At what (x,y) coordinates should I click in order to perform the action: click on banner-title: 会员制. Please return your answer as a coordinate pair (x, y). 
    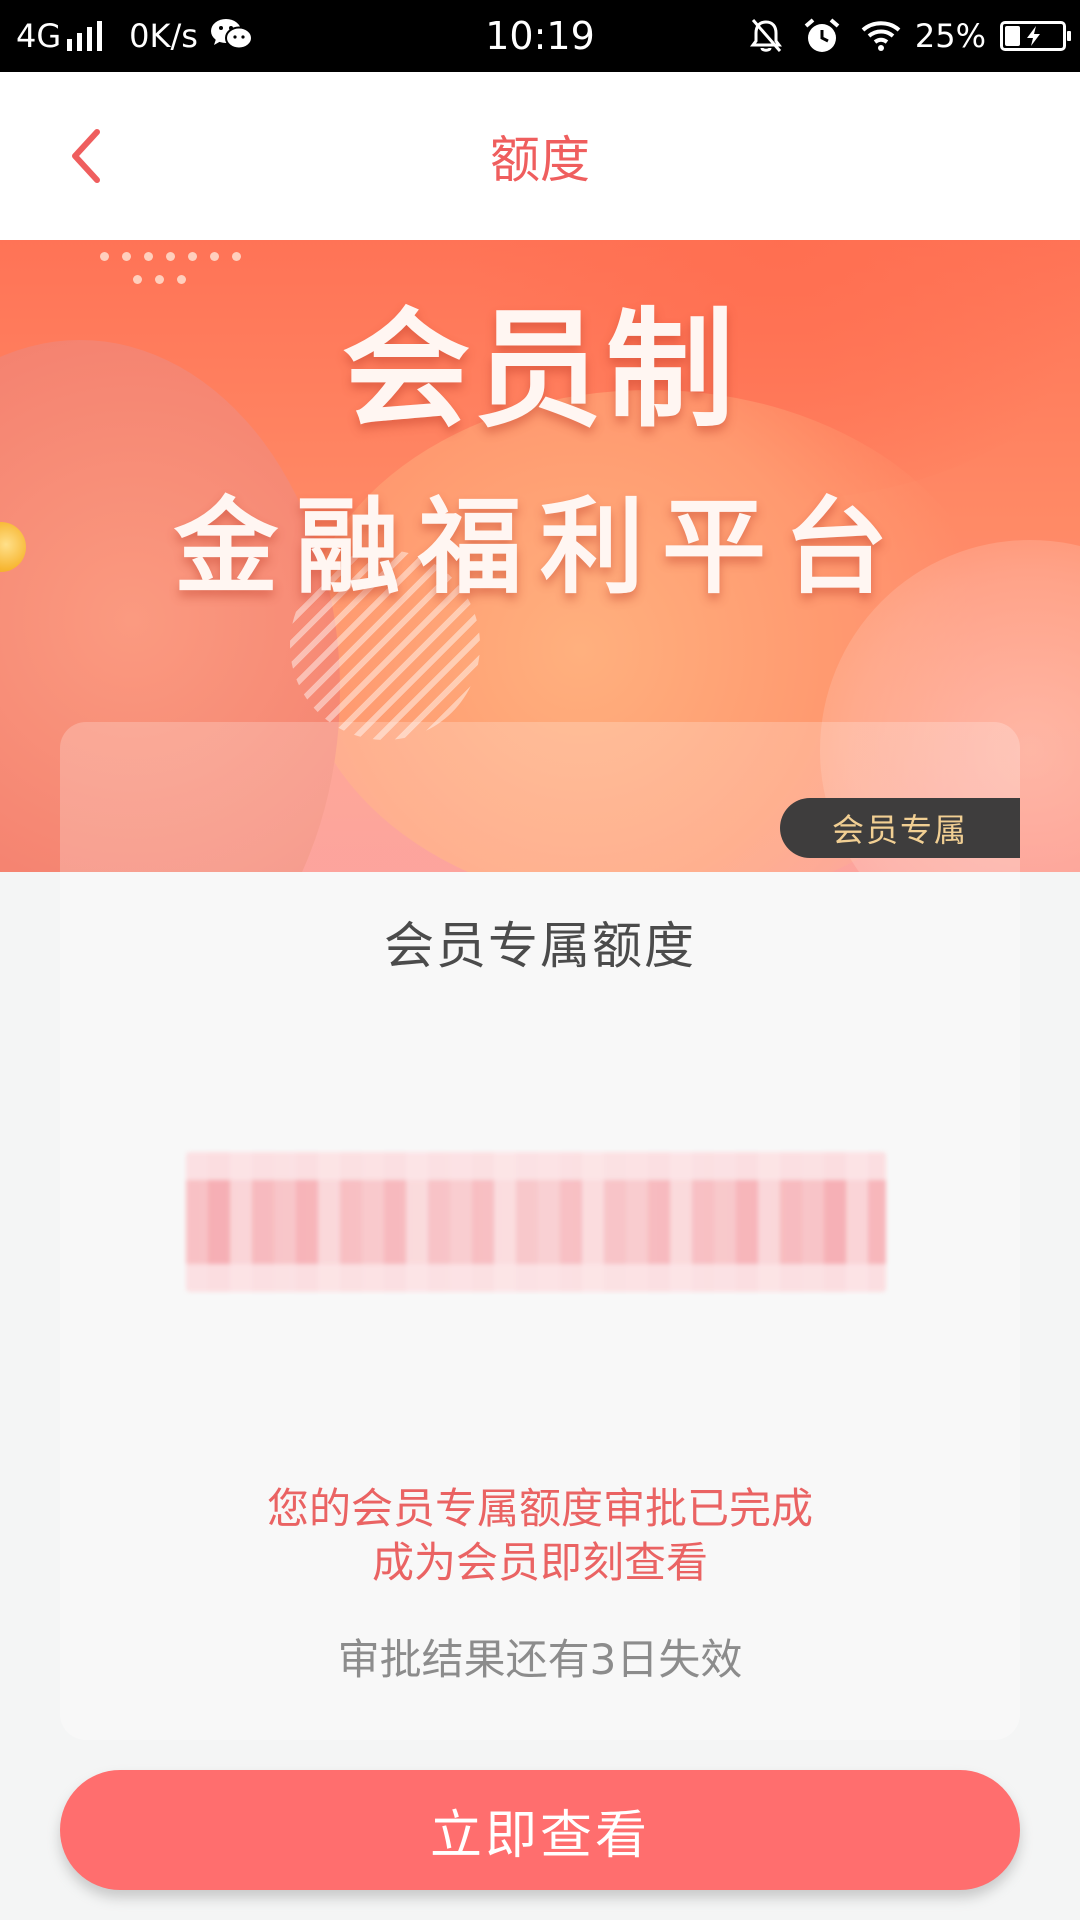
    Looking at the image, I should click on (539, 370).